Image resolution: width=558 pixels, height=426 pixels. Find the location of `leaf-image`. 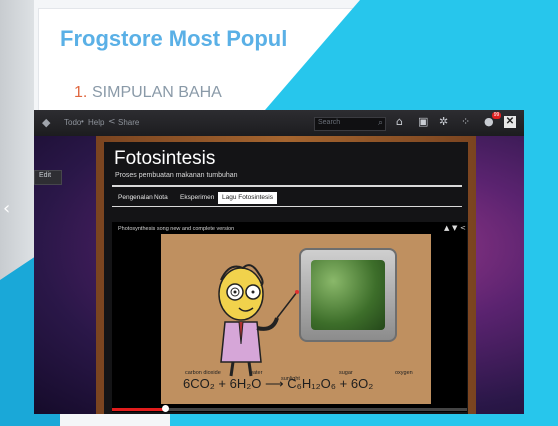

leaf-image is located at coordinates (348, 295).